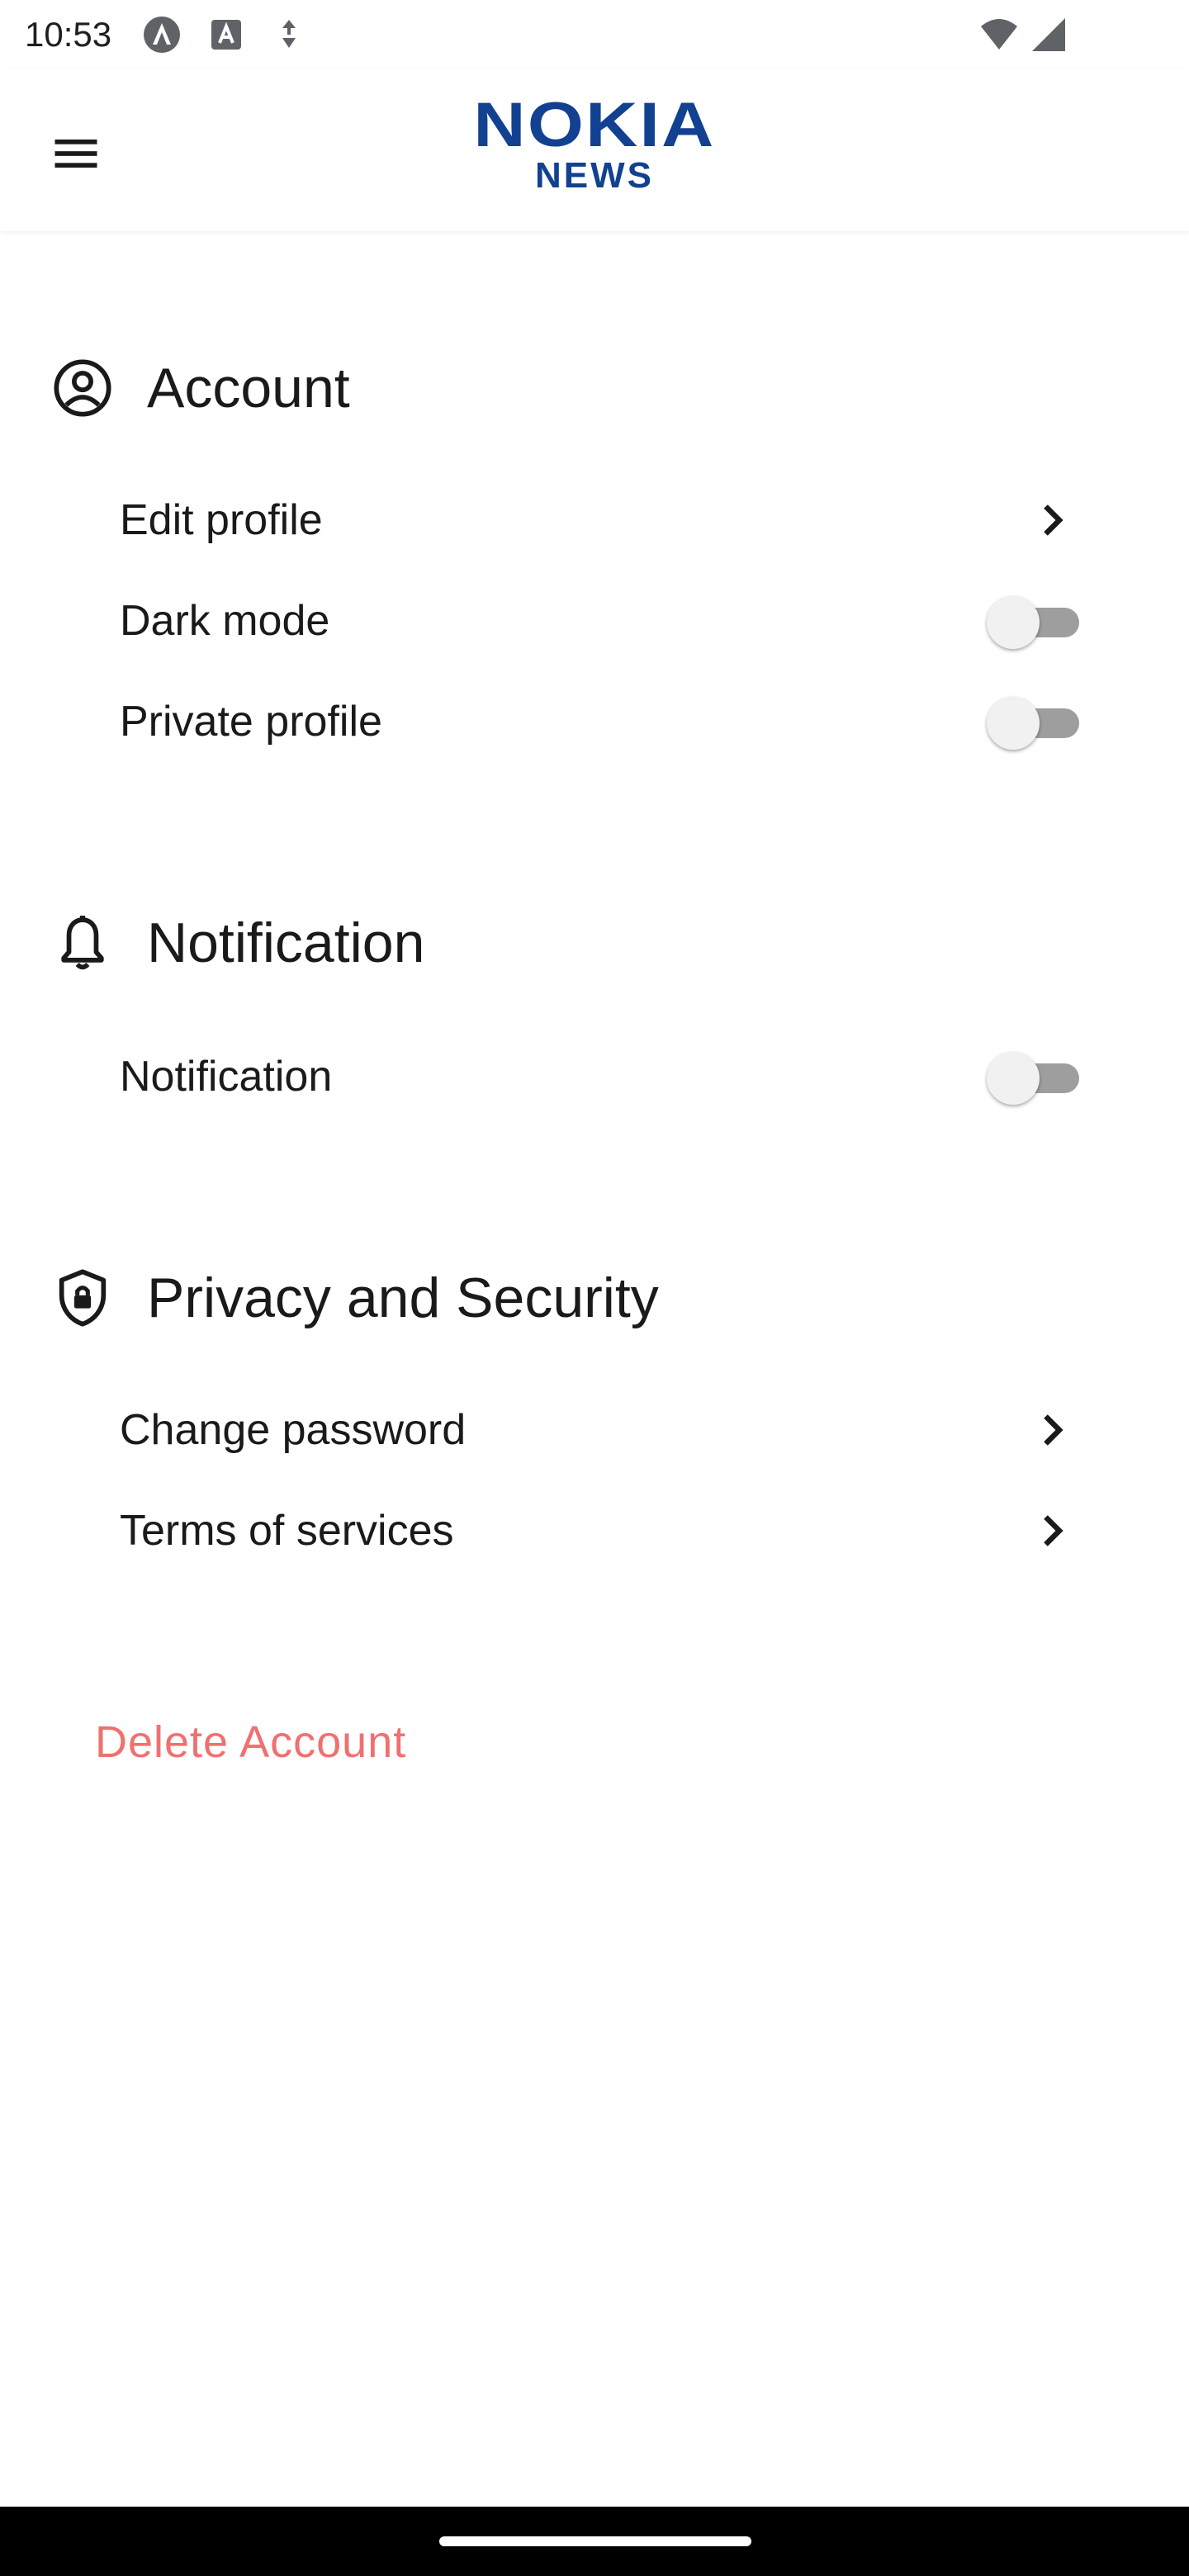 This screenshot has width=1189, height=2576. I want to click on home-gesture-handle, so click(595, 2541).